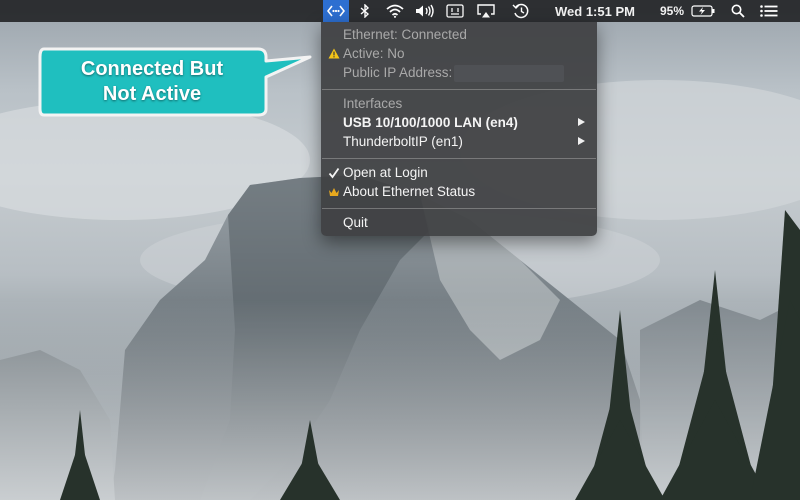  What do you see at coordinates (459, 53) in the screenshot?
I see `menu-status-active: Active: No` at bounding box center [459, 53].